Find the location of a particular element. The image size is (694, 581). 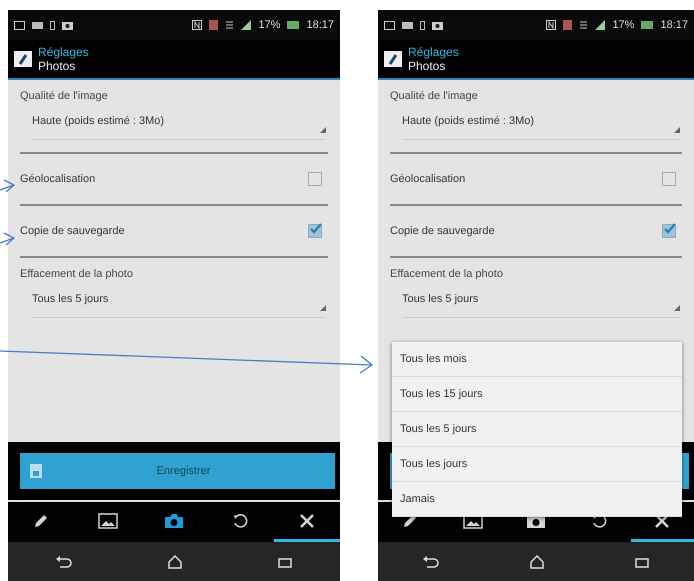

menu-option: Tous les jours is located at coordinates (537, 464).